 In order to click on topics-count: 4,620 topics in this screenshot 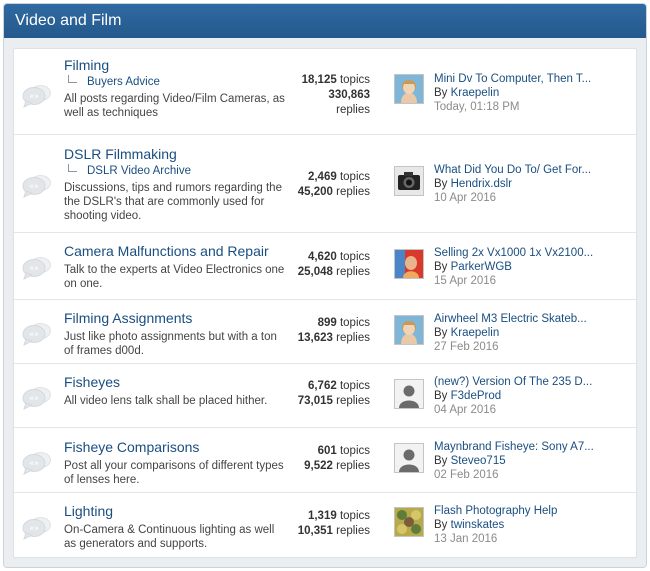, I will do `click(338, 257)`.